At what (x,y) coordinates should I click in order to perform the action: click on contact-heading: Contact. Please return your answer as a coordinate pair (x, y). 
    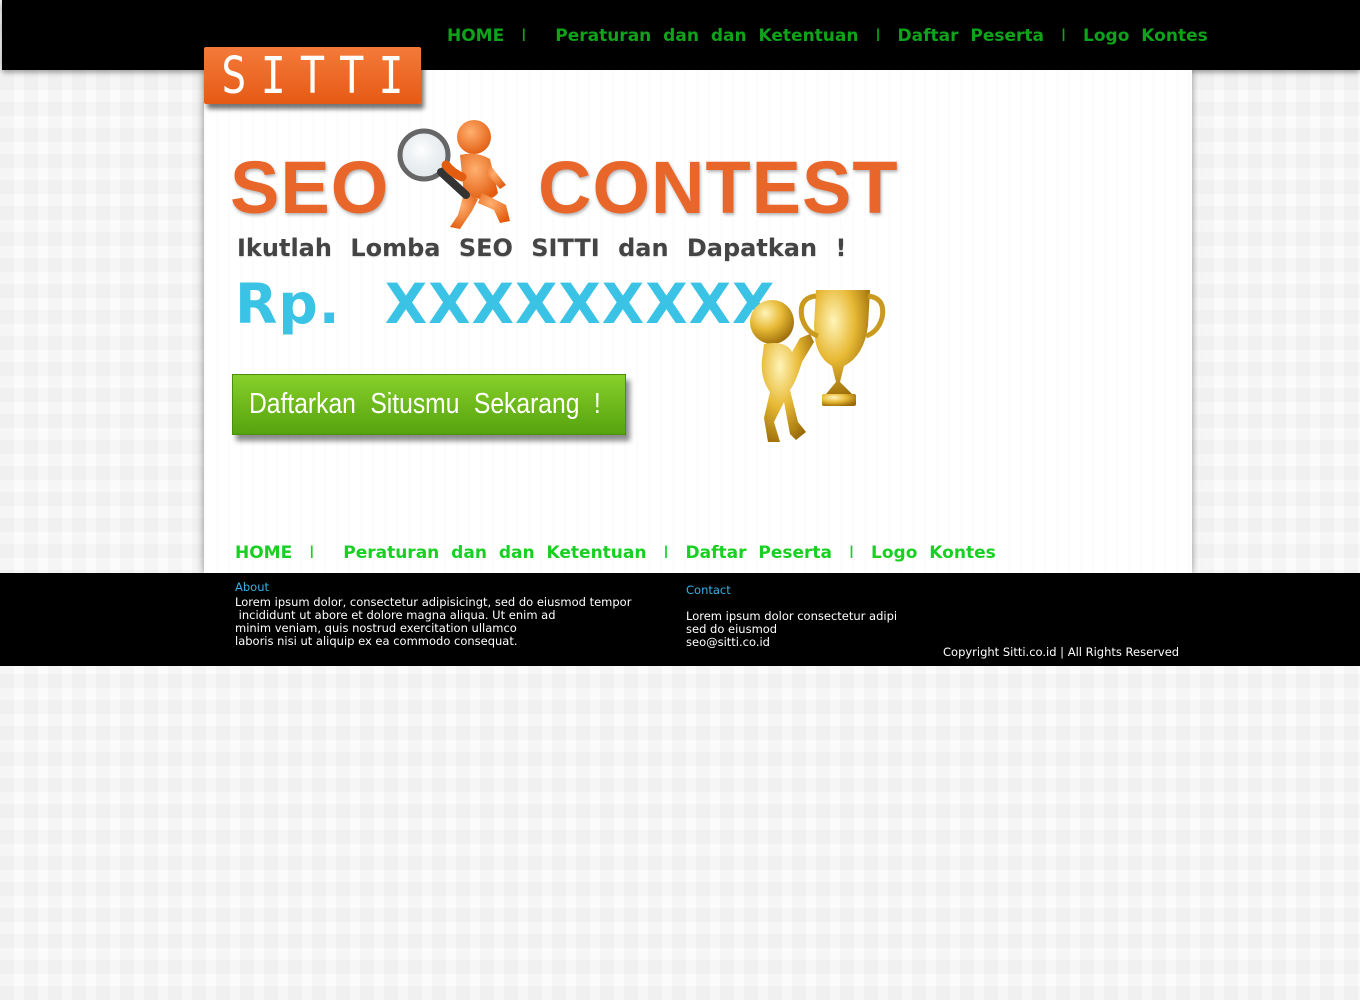
    Looking at the image, I should click on (708, 590).